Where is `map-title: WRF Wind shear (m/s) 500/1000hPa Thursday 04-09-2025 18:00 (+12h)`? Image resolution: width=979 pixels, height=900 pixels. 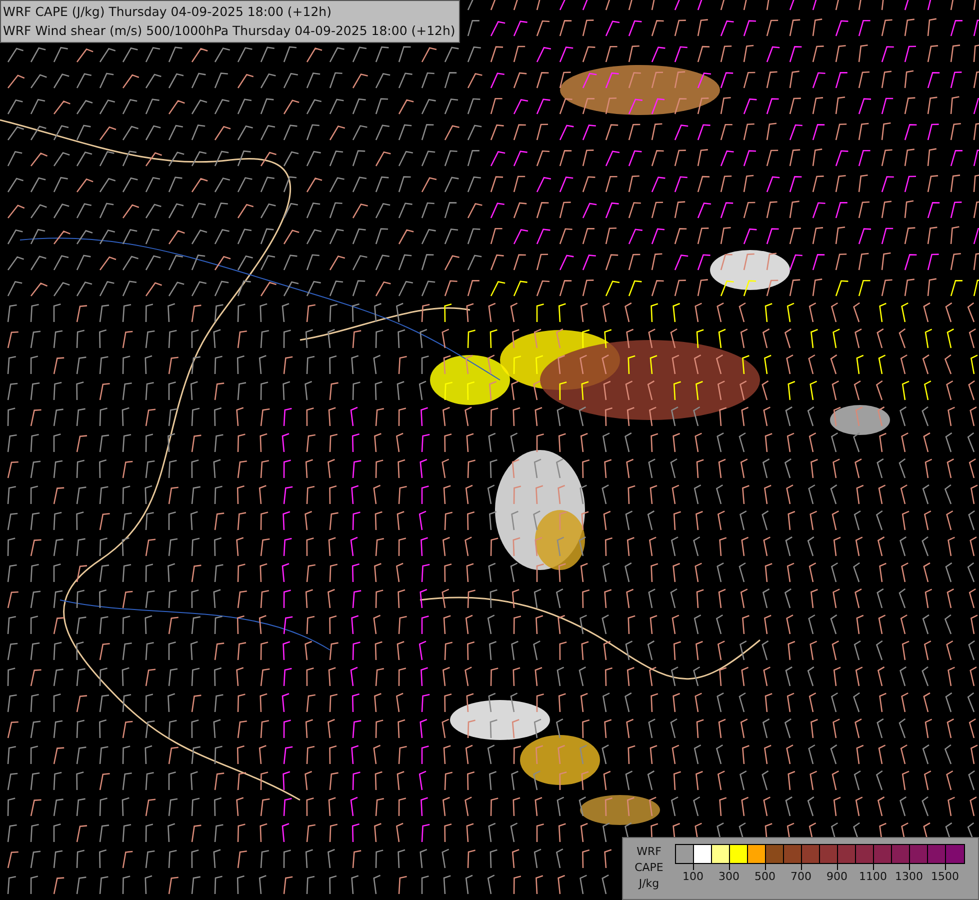 map-title: WRF Wind shear (m/s) 500/1000hPa Thursday 04-09-2025 18:00 (+12h) is located at coordinates (229, 31).